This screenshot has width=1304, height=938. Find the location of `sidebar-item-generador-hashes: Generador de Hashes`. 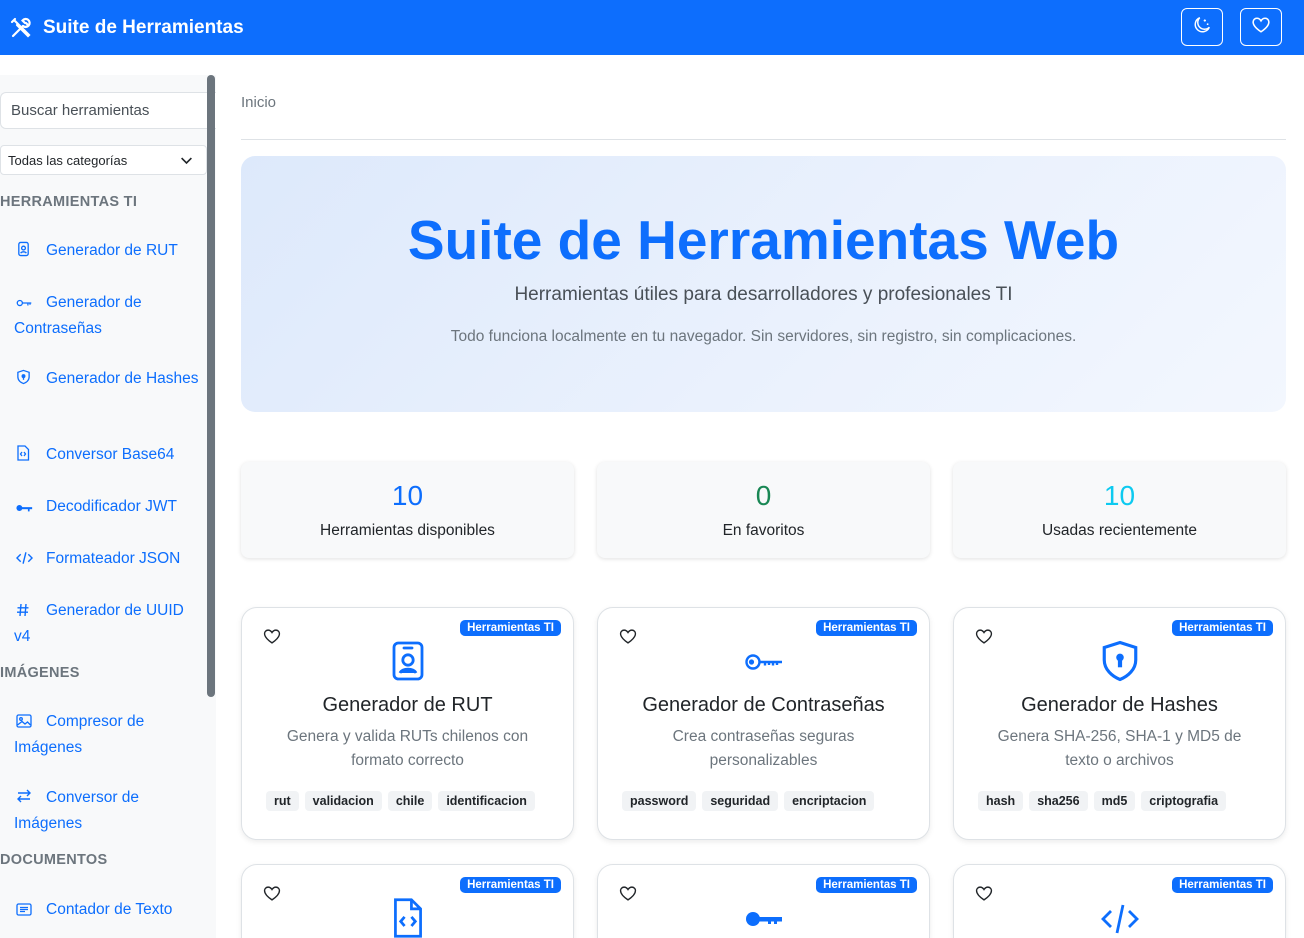

sidebar-item-generador-hashes: Generador de Hashes is located at coordinates (106, 380).